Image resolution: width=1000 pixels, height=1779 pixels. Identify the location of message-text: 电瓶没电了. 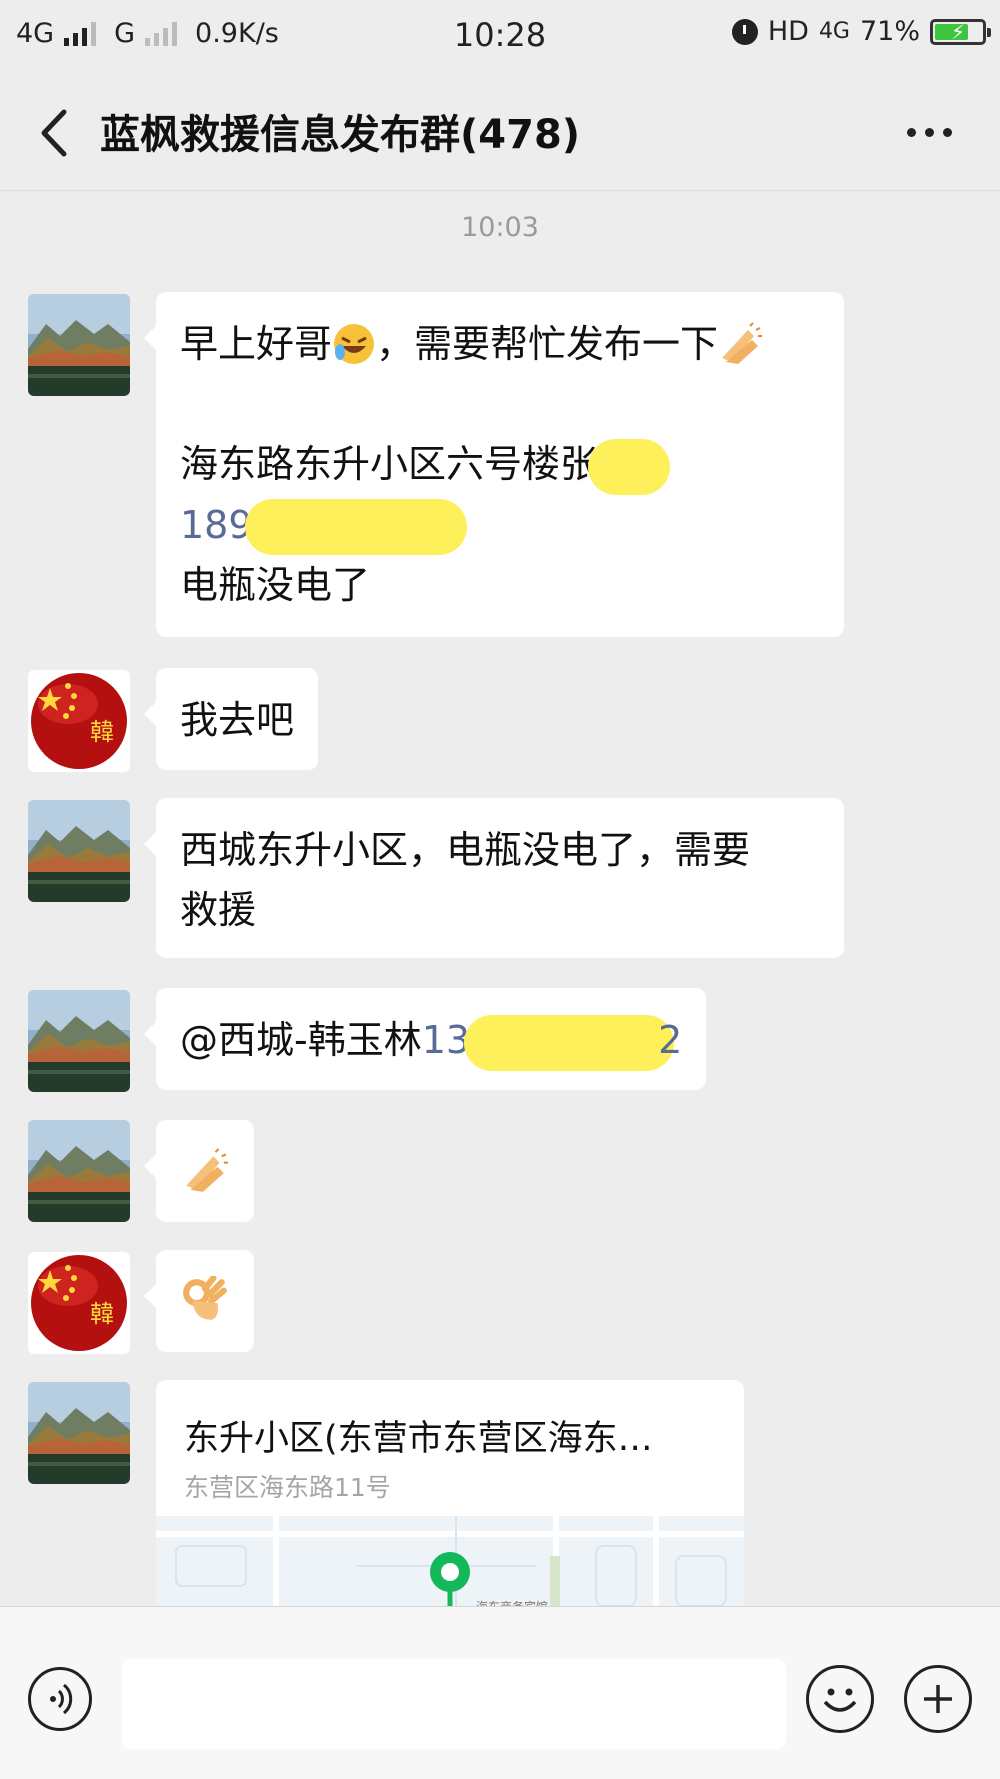
(275, 585).